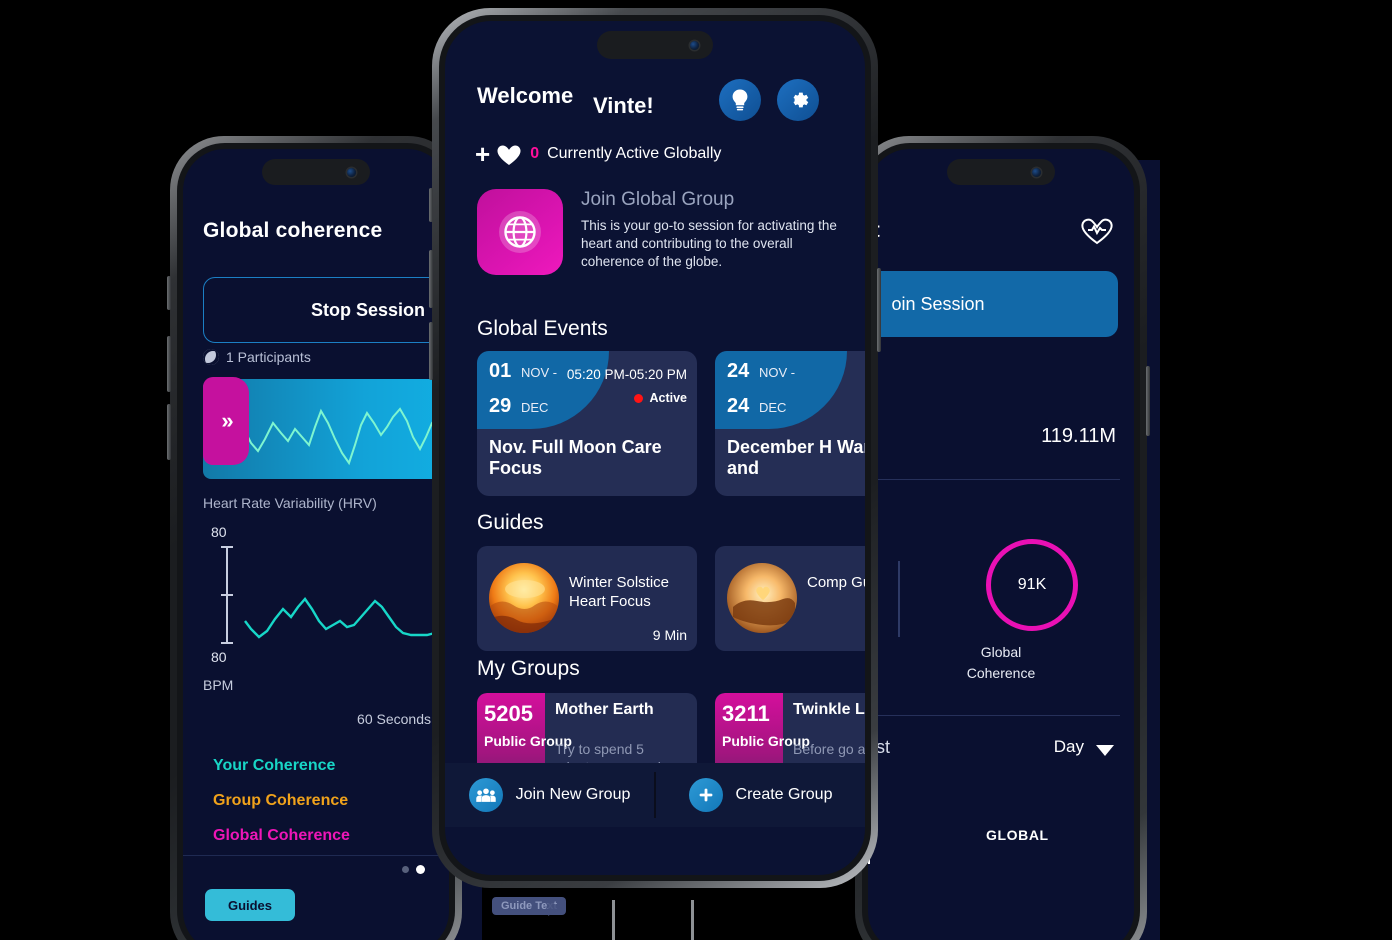 The height and width of the screenshot is (940, 1392). I want to click on guides-button: Guides, so click(250, 905).